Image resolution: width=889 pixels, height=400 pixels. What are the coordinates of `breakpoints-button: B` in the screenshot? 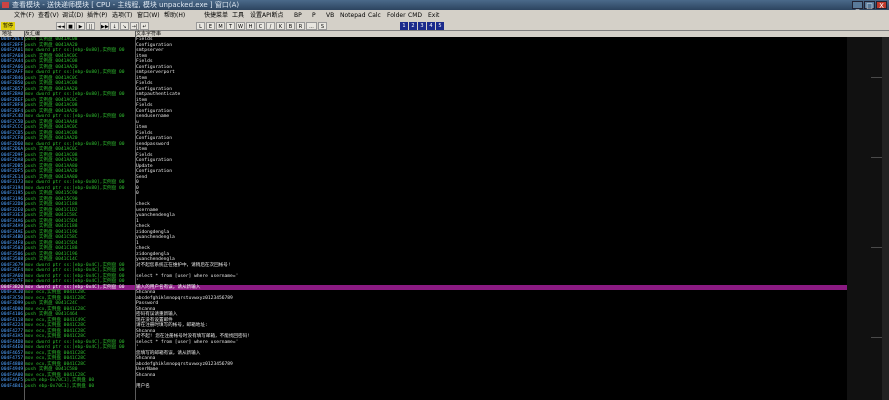 It's located at (290, 26).